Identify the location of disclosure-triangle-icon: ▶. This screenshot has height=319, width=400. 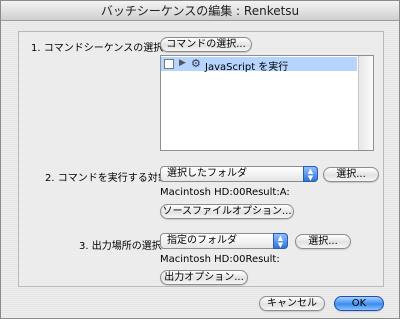
(182, 63).